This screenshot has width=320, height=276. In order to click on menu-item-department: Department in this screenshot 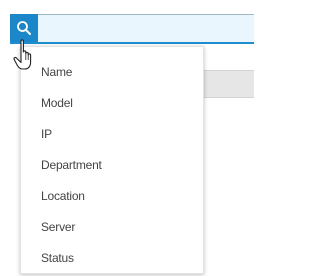, I will do `click(112, 165)`.